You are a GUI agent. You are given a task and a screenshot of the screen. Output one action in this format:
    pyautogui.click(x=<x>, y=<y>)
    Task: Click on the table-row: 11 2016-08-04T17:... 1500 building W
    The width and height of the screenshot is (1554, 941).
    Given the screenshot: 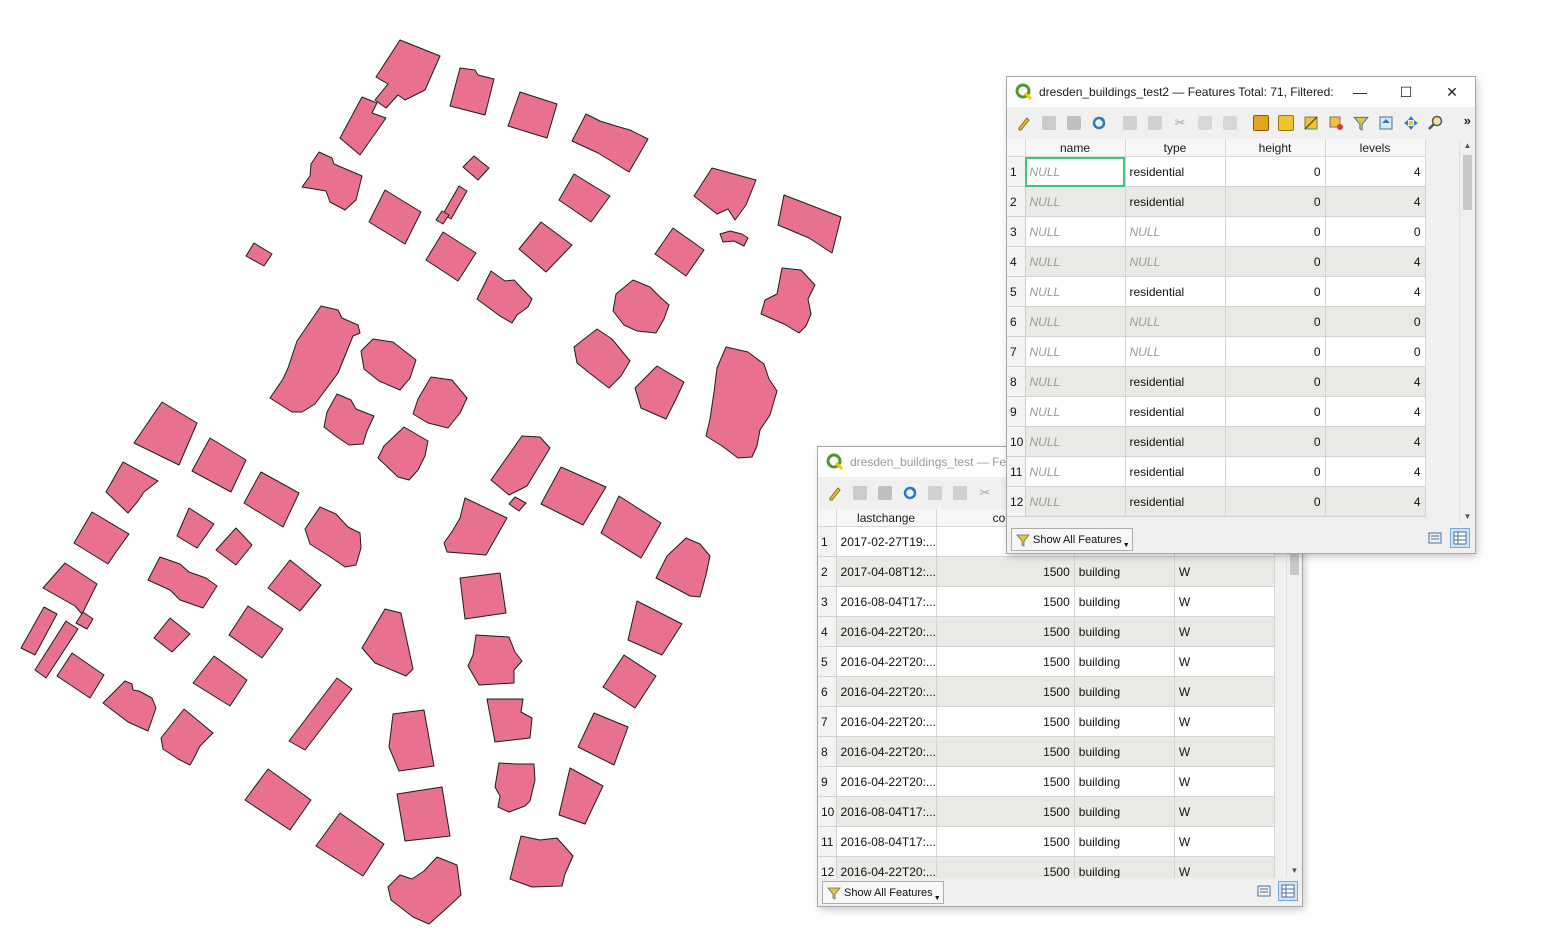 What is the action you would take?
    pyautogui.click(x=1047, y=841)
    